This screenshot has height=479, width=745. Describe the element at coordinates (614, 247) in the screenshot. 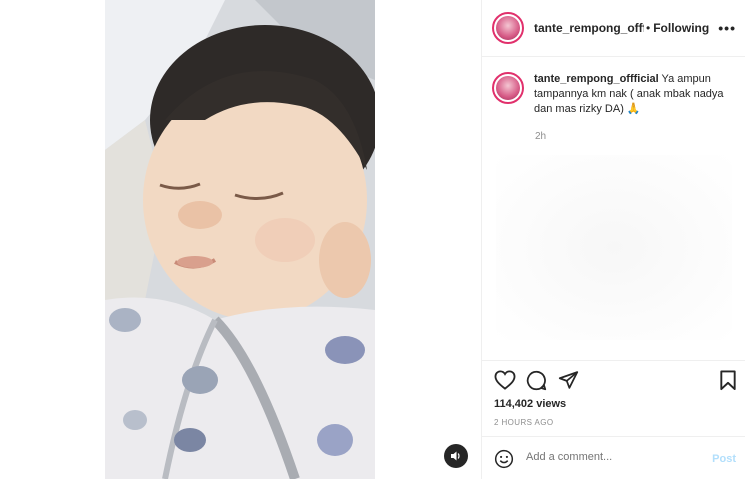

I see `comments-loading-area` at that location.